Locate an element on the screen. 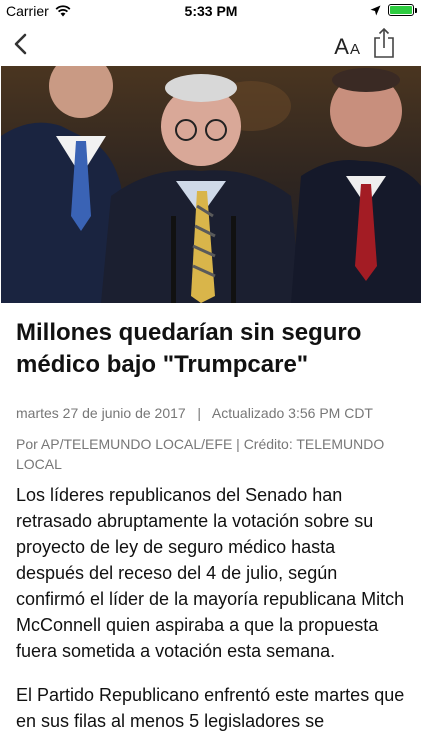 This screenshot has height=752, width=422. status-right is located at coordinates (393, 10).